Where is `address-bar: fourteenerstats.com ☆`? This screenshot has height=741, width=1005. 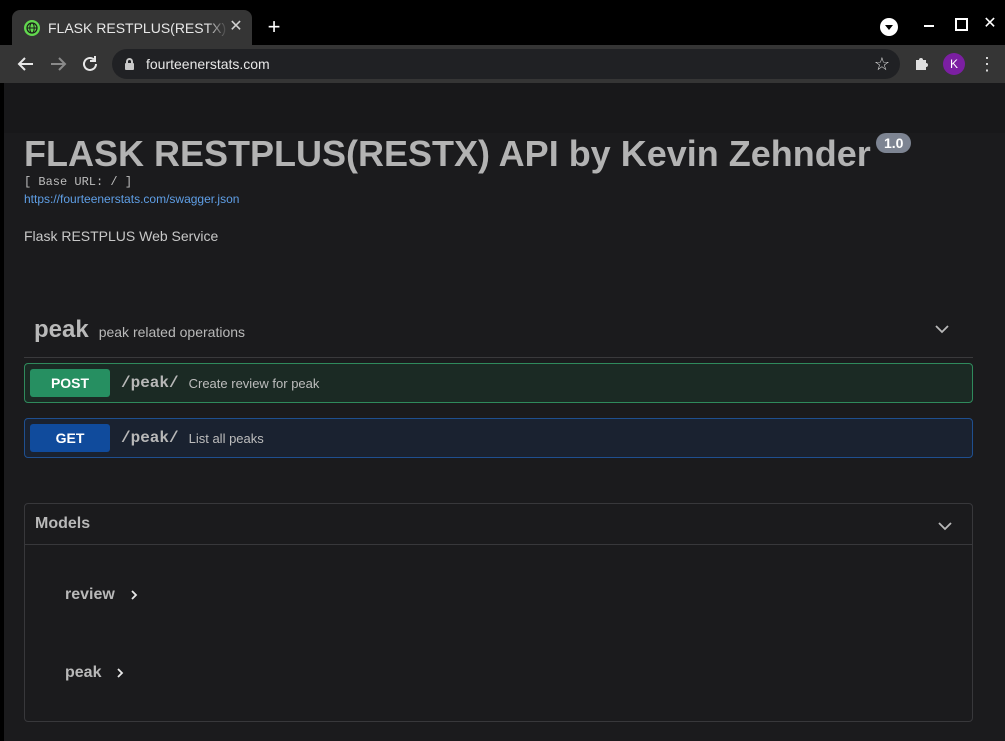 address-bar: fourteenerstats.com ☆ is located at coordinates (506, 64).